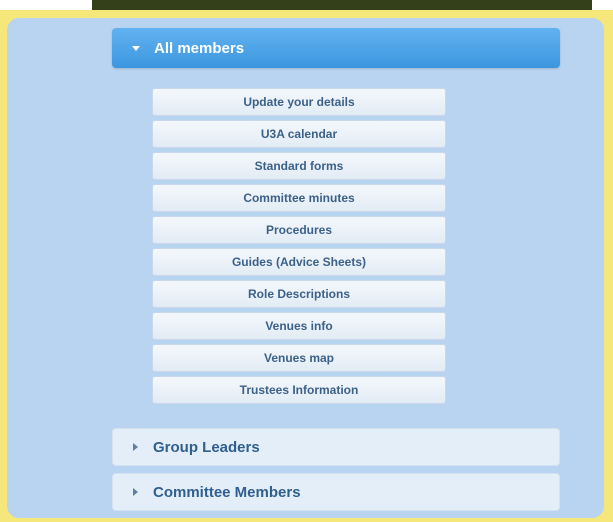  What do you see at coordinates (136, 48) in the screenshot?
I see `caret-down-icon` at bounding box center [136, 48].